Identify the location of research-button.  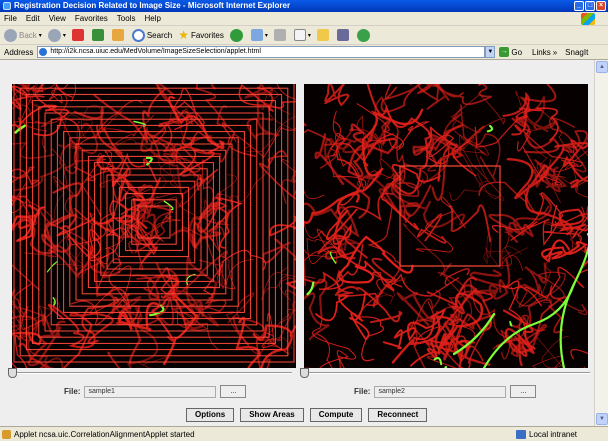
(343, 35).